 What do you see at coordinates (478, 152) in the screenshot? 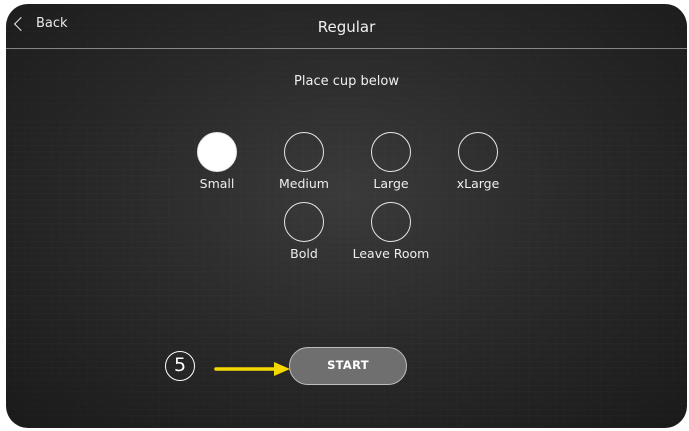
I see `size-radio-xlarge` at bounding box center [478, 152].